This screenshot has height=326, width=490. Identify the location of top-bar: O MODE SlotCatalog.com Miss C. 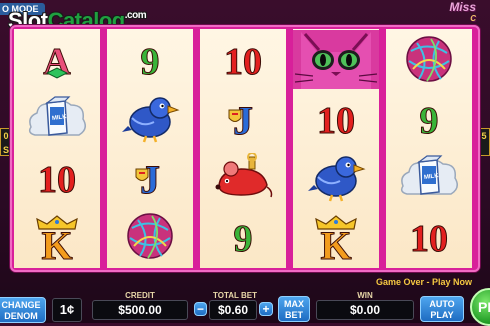
(245, 16).